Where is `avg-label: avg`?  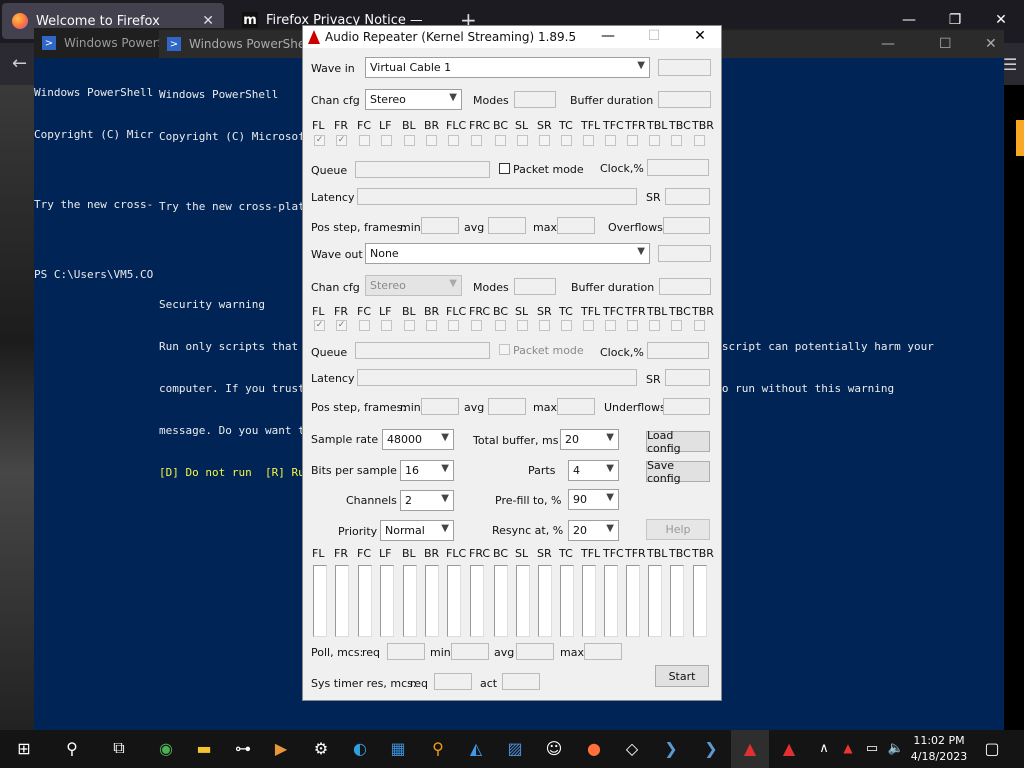
avg-label: avg is located at coordinates (504, 652).